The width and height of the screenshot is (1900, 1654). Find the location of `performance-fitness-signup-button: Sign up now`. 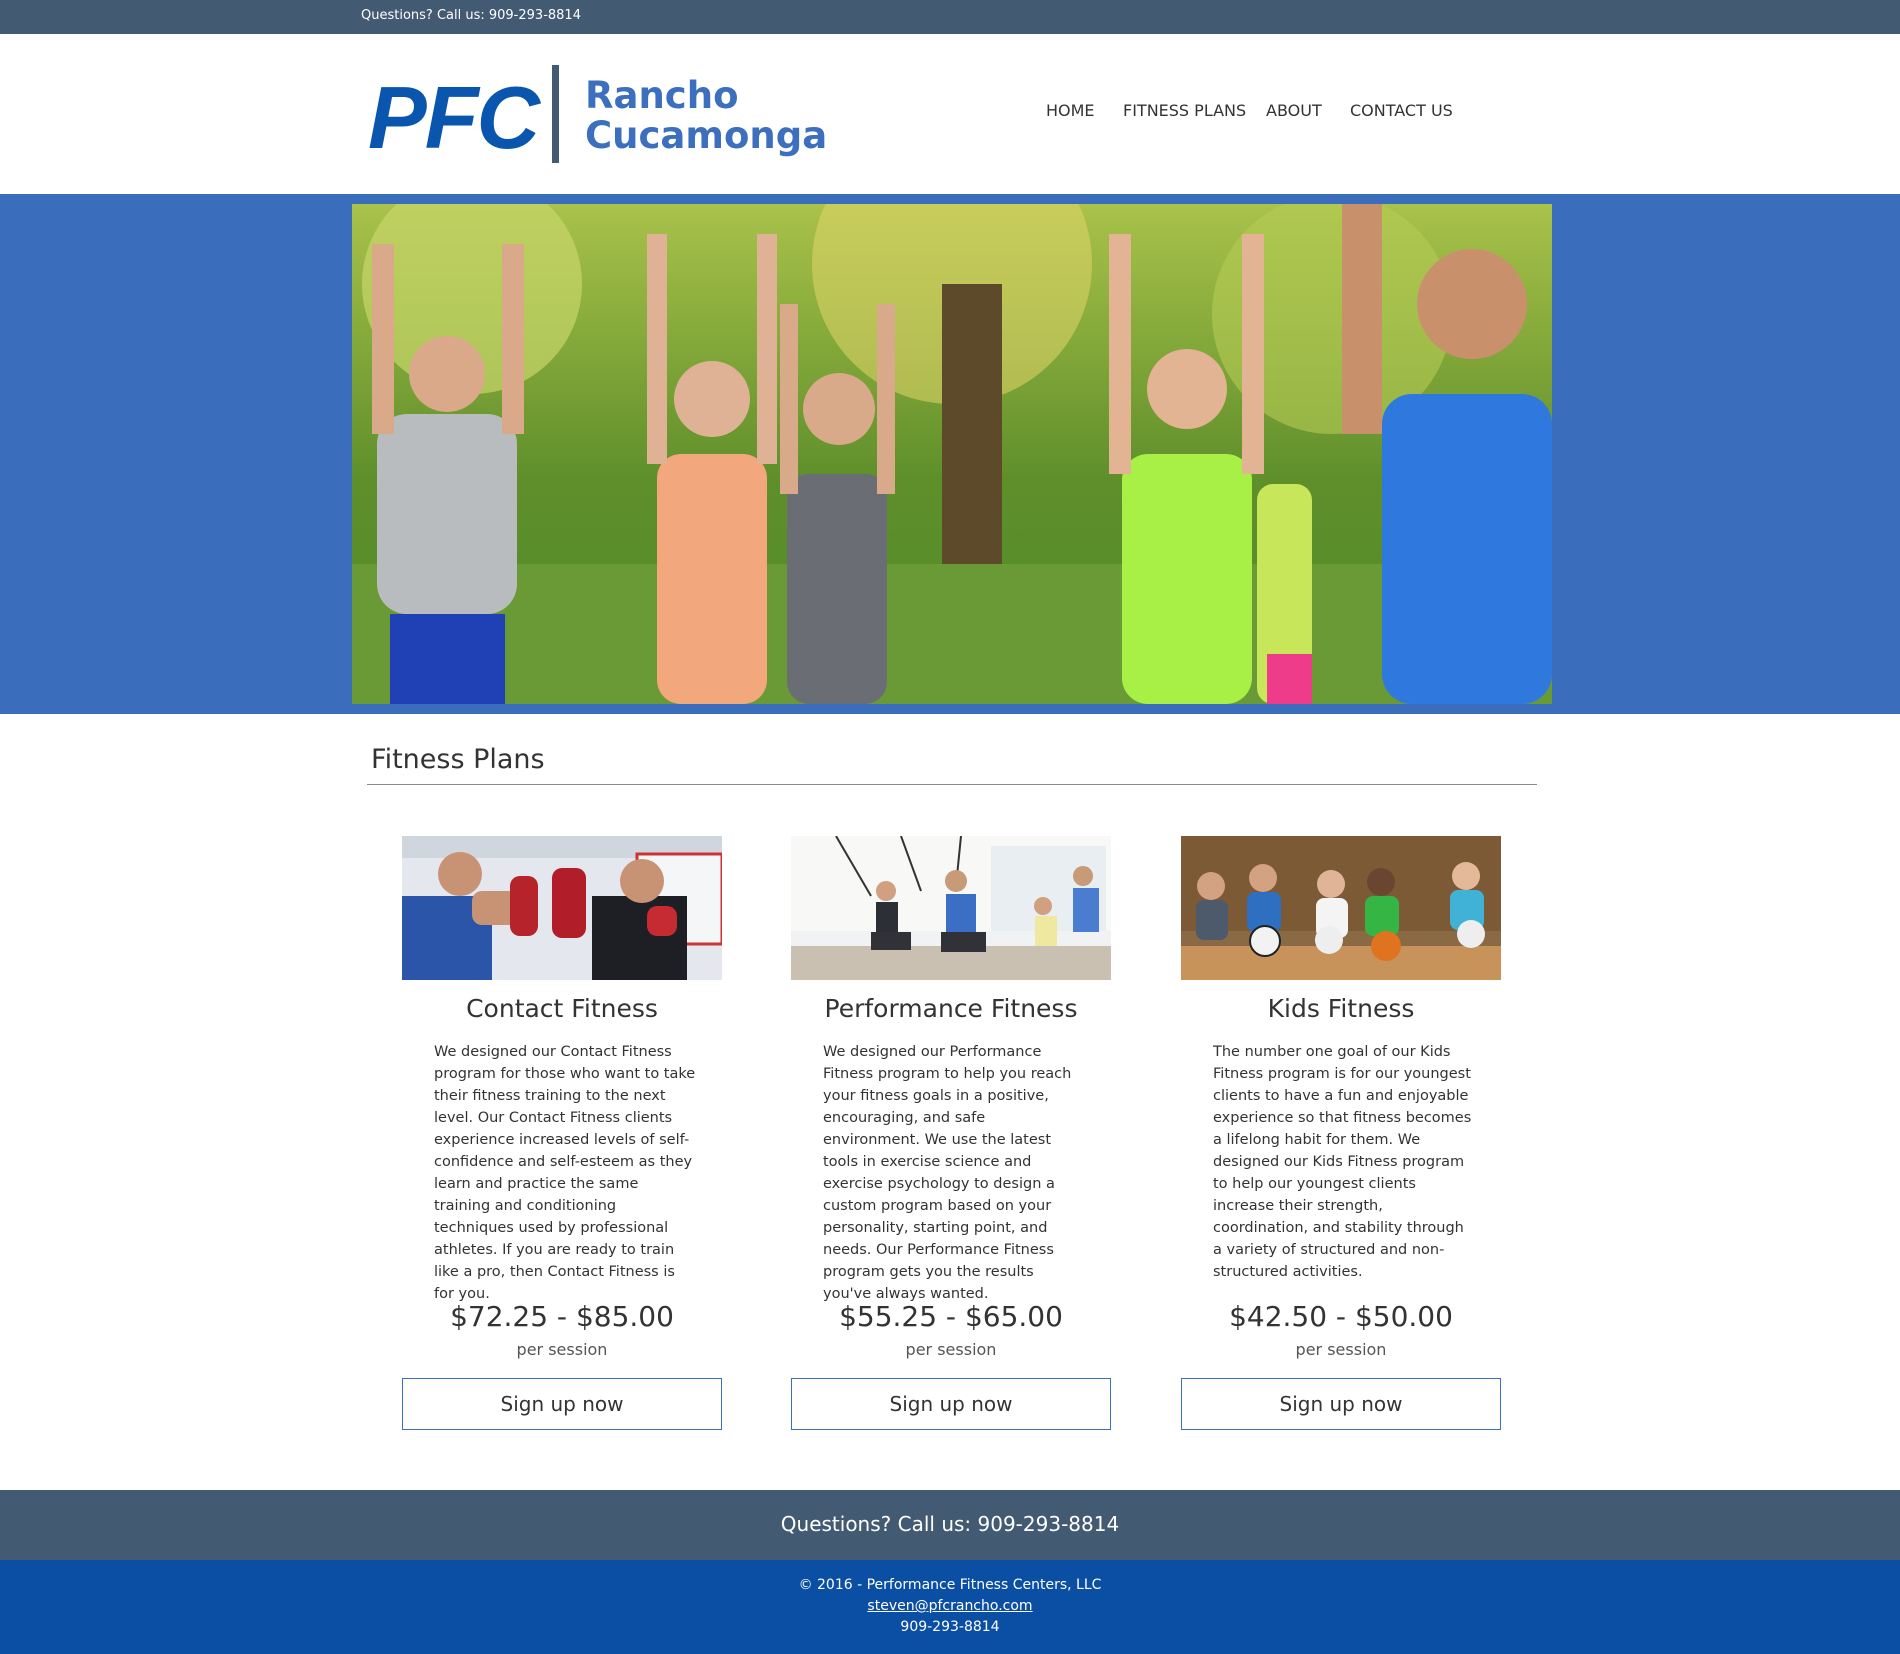

performance-fitness-signup-button: Sign up now is located at coordinates (951, 1404).